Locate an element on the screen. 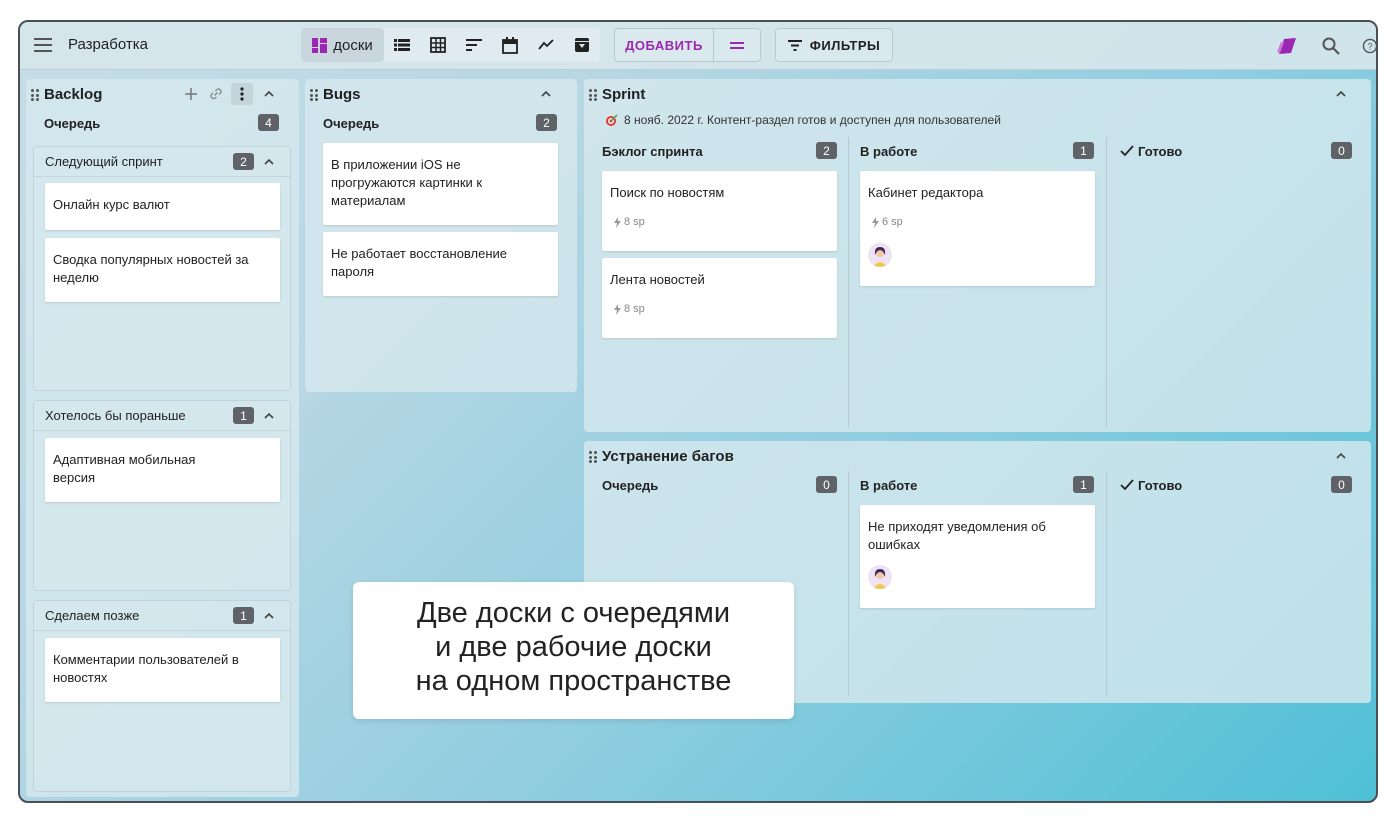  bugs-title: Bugs is located at coordinates (342, 94).